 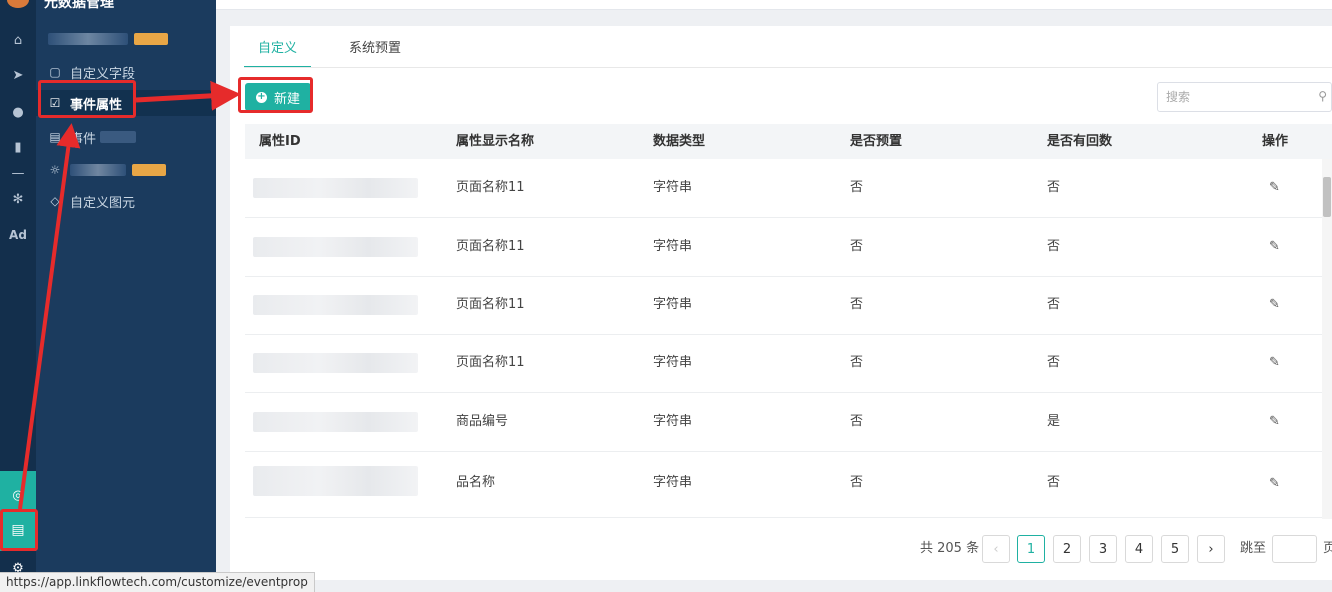 I want to click on user-icon: ●, so click(x=18, y=112).